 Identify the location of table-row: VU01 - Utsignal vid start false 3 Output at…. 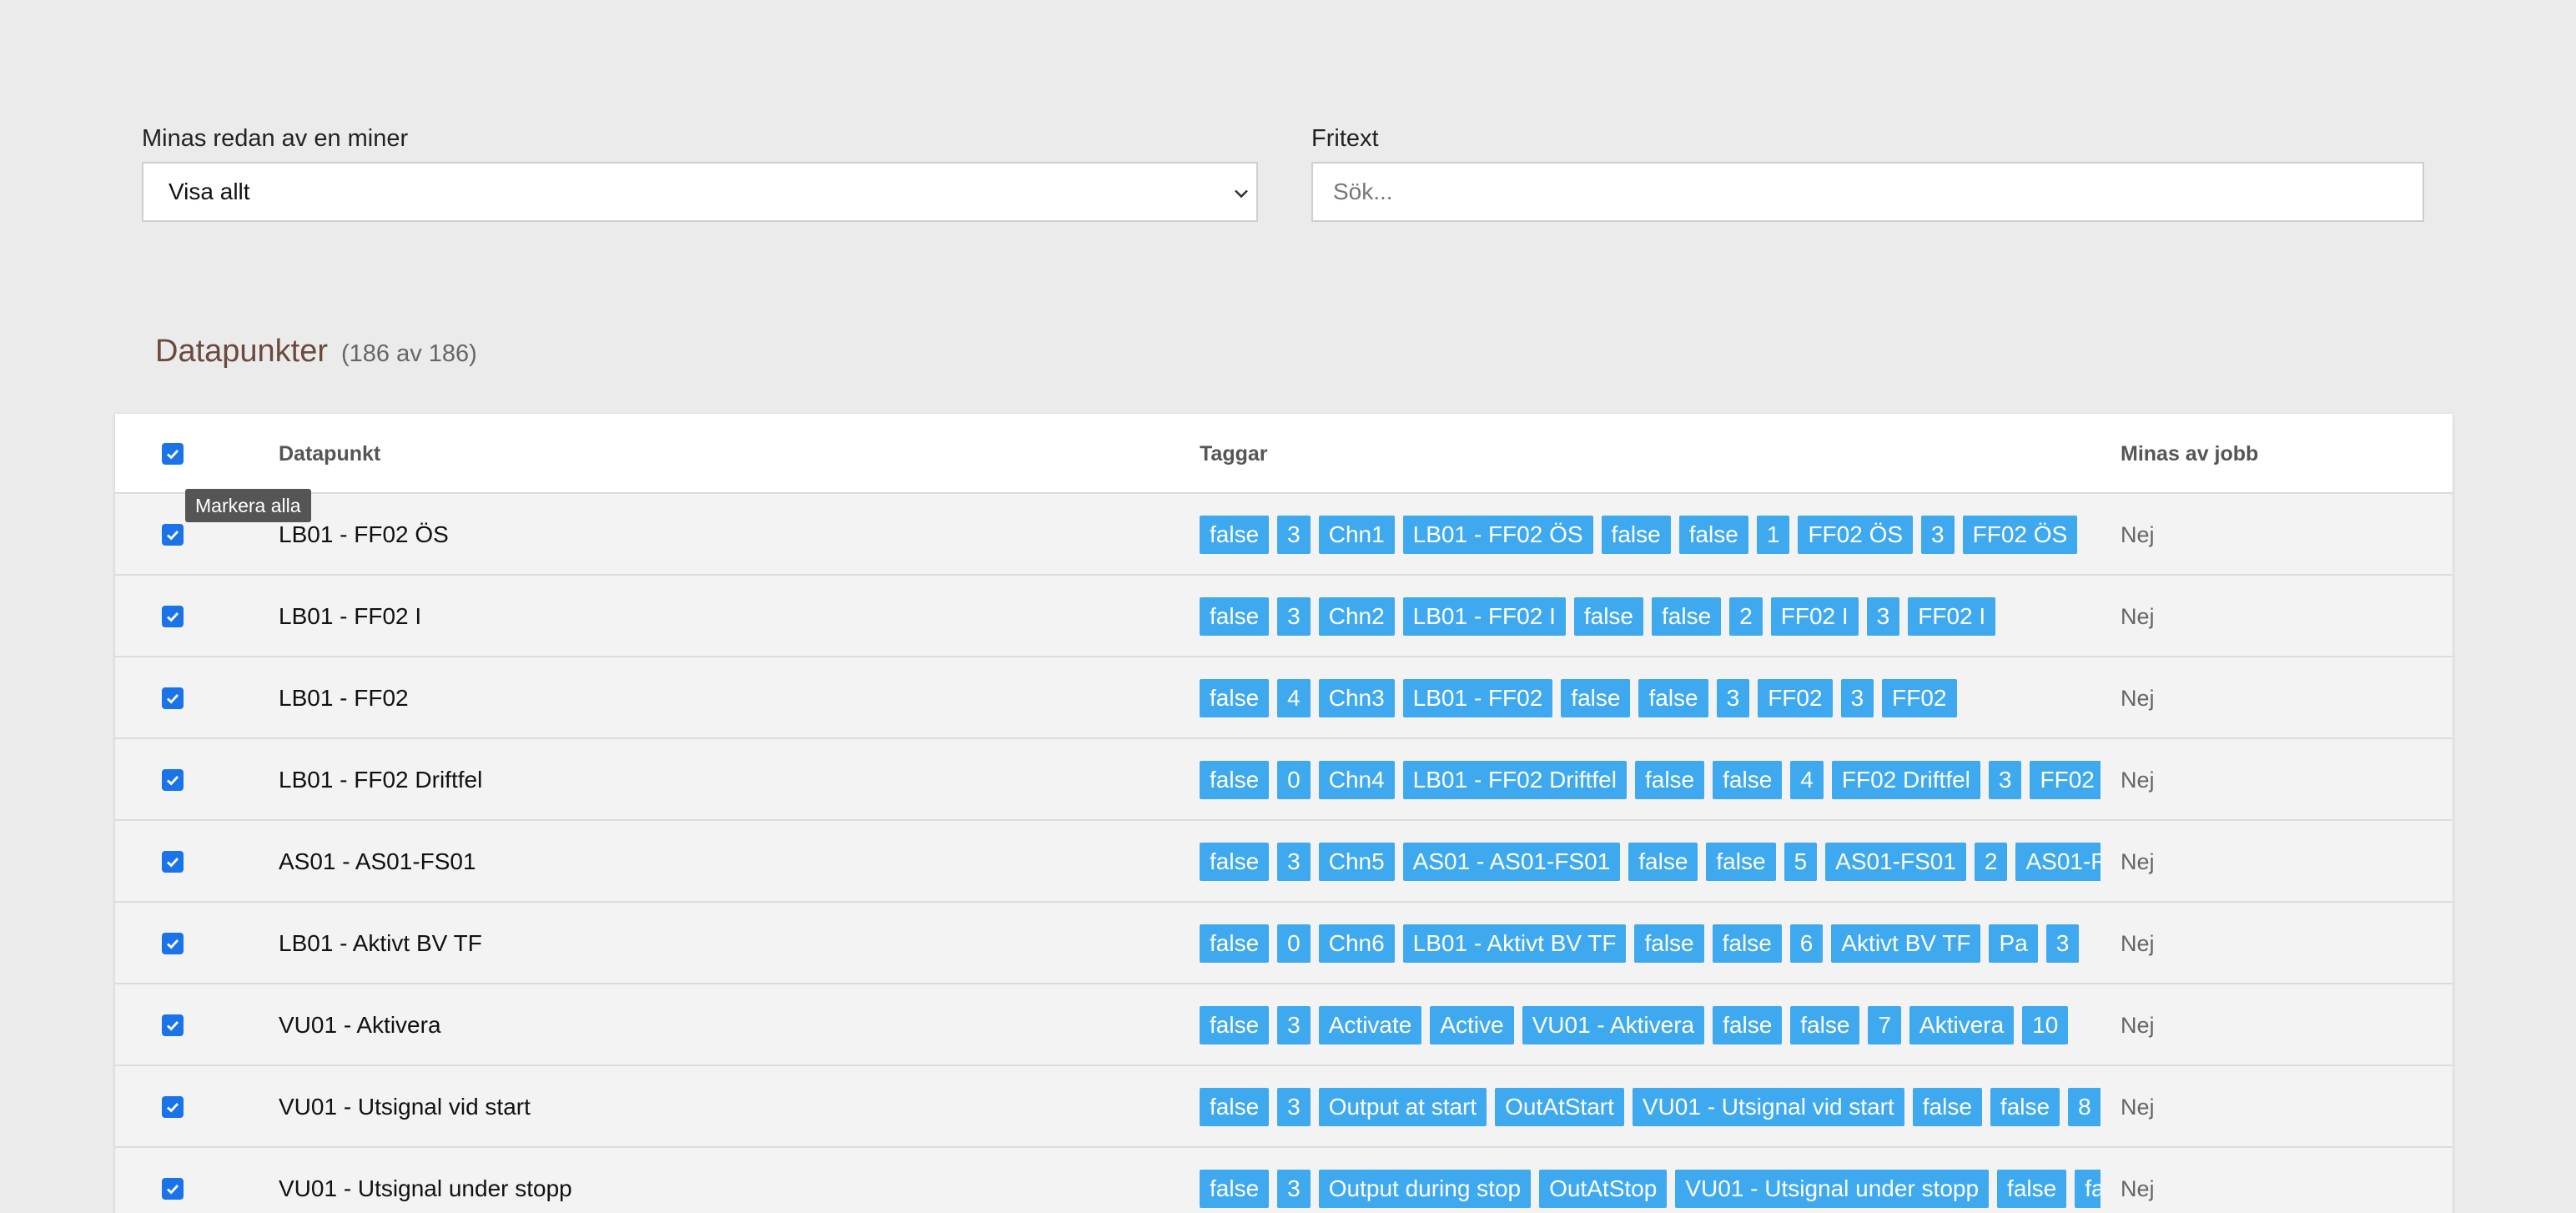
(1284, 1107).